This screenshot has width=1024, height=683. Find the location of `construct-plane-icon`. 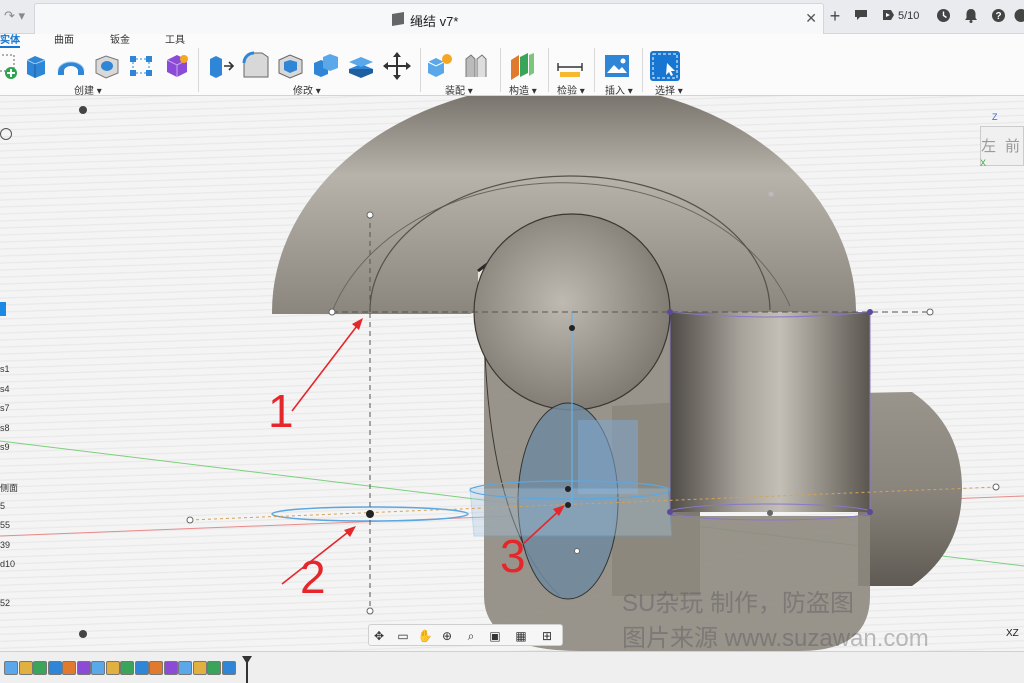

construct-plane-icon is located at coordinates (522, 66).